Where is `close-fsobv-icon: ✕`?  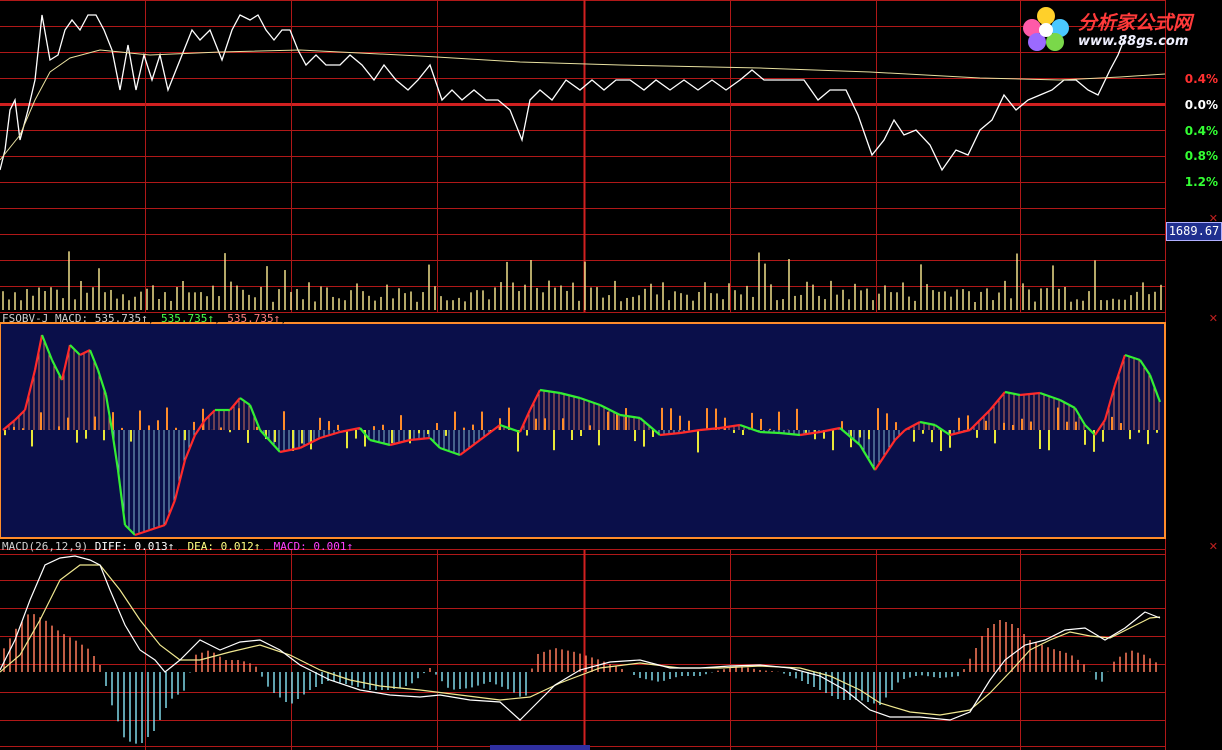 close-fsobv-icon: ✕ is located at coordinates (1213, 318).